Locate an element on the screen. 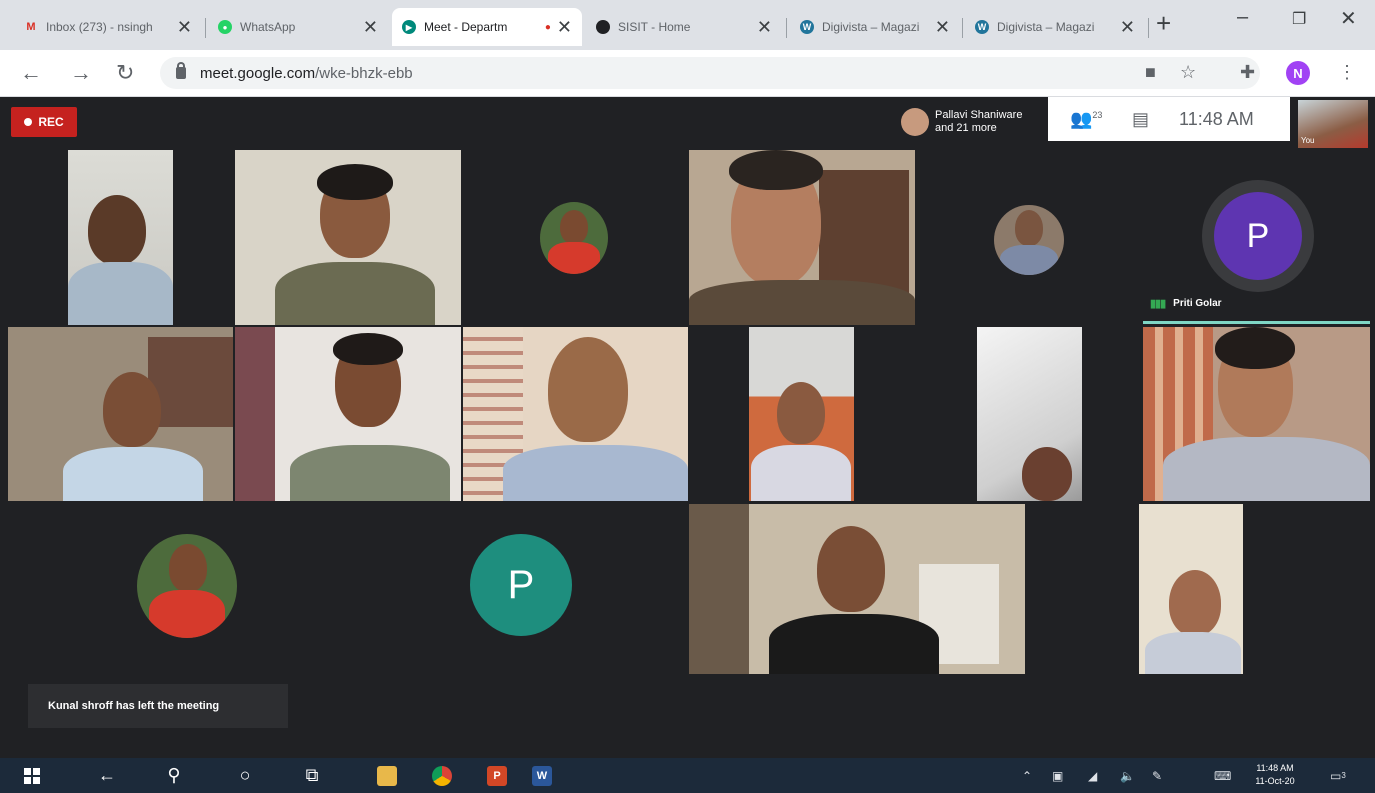 This screenshot has width=1375, height=793. file-explorer-icon is located at coordinates (387, 775).